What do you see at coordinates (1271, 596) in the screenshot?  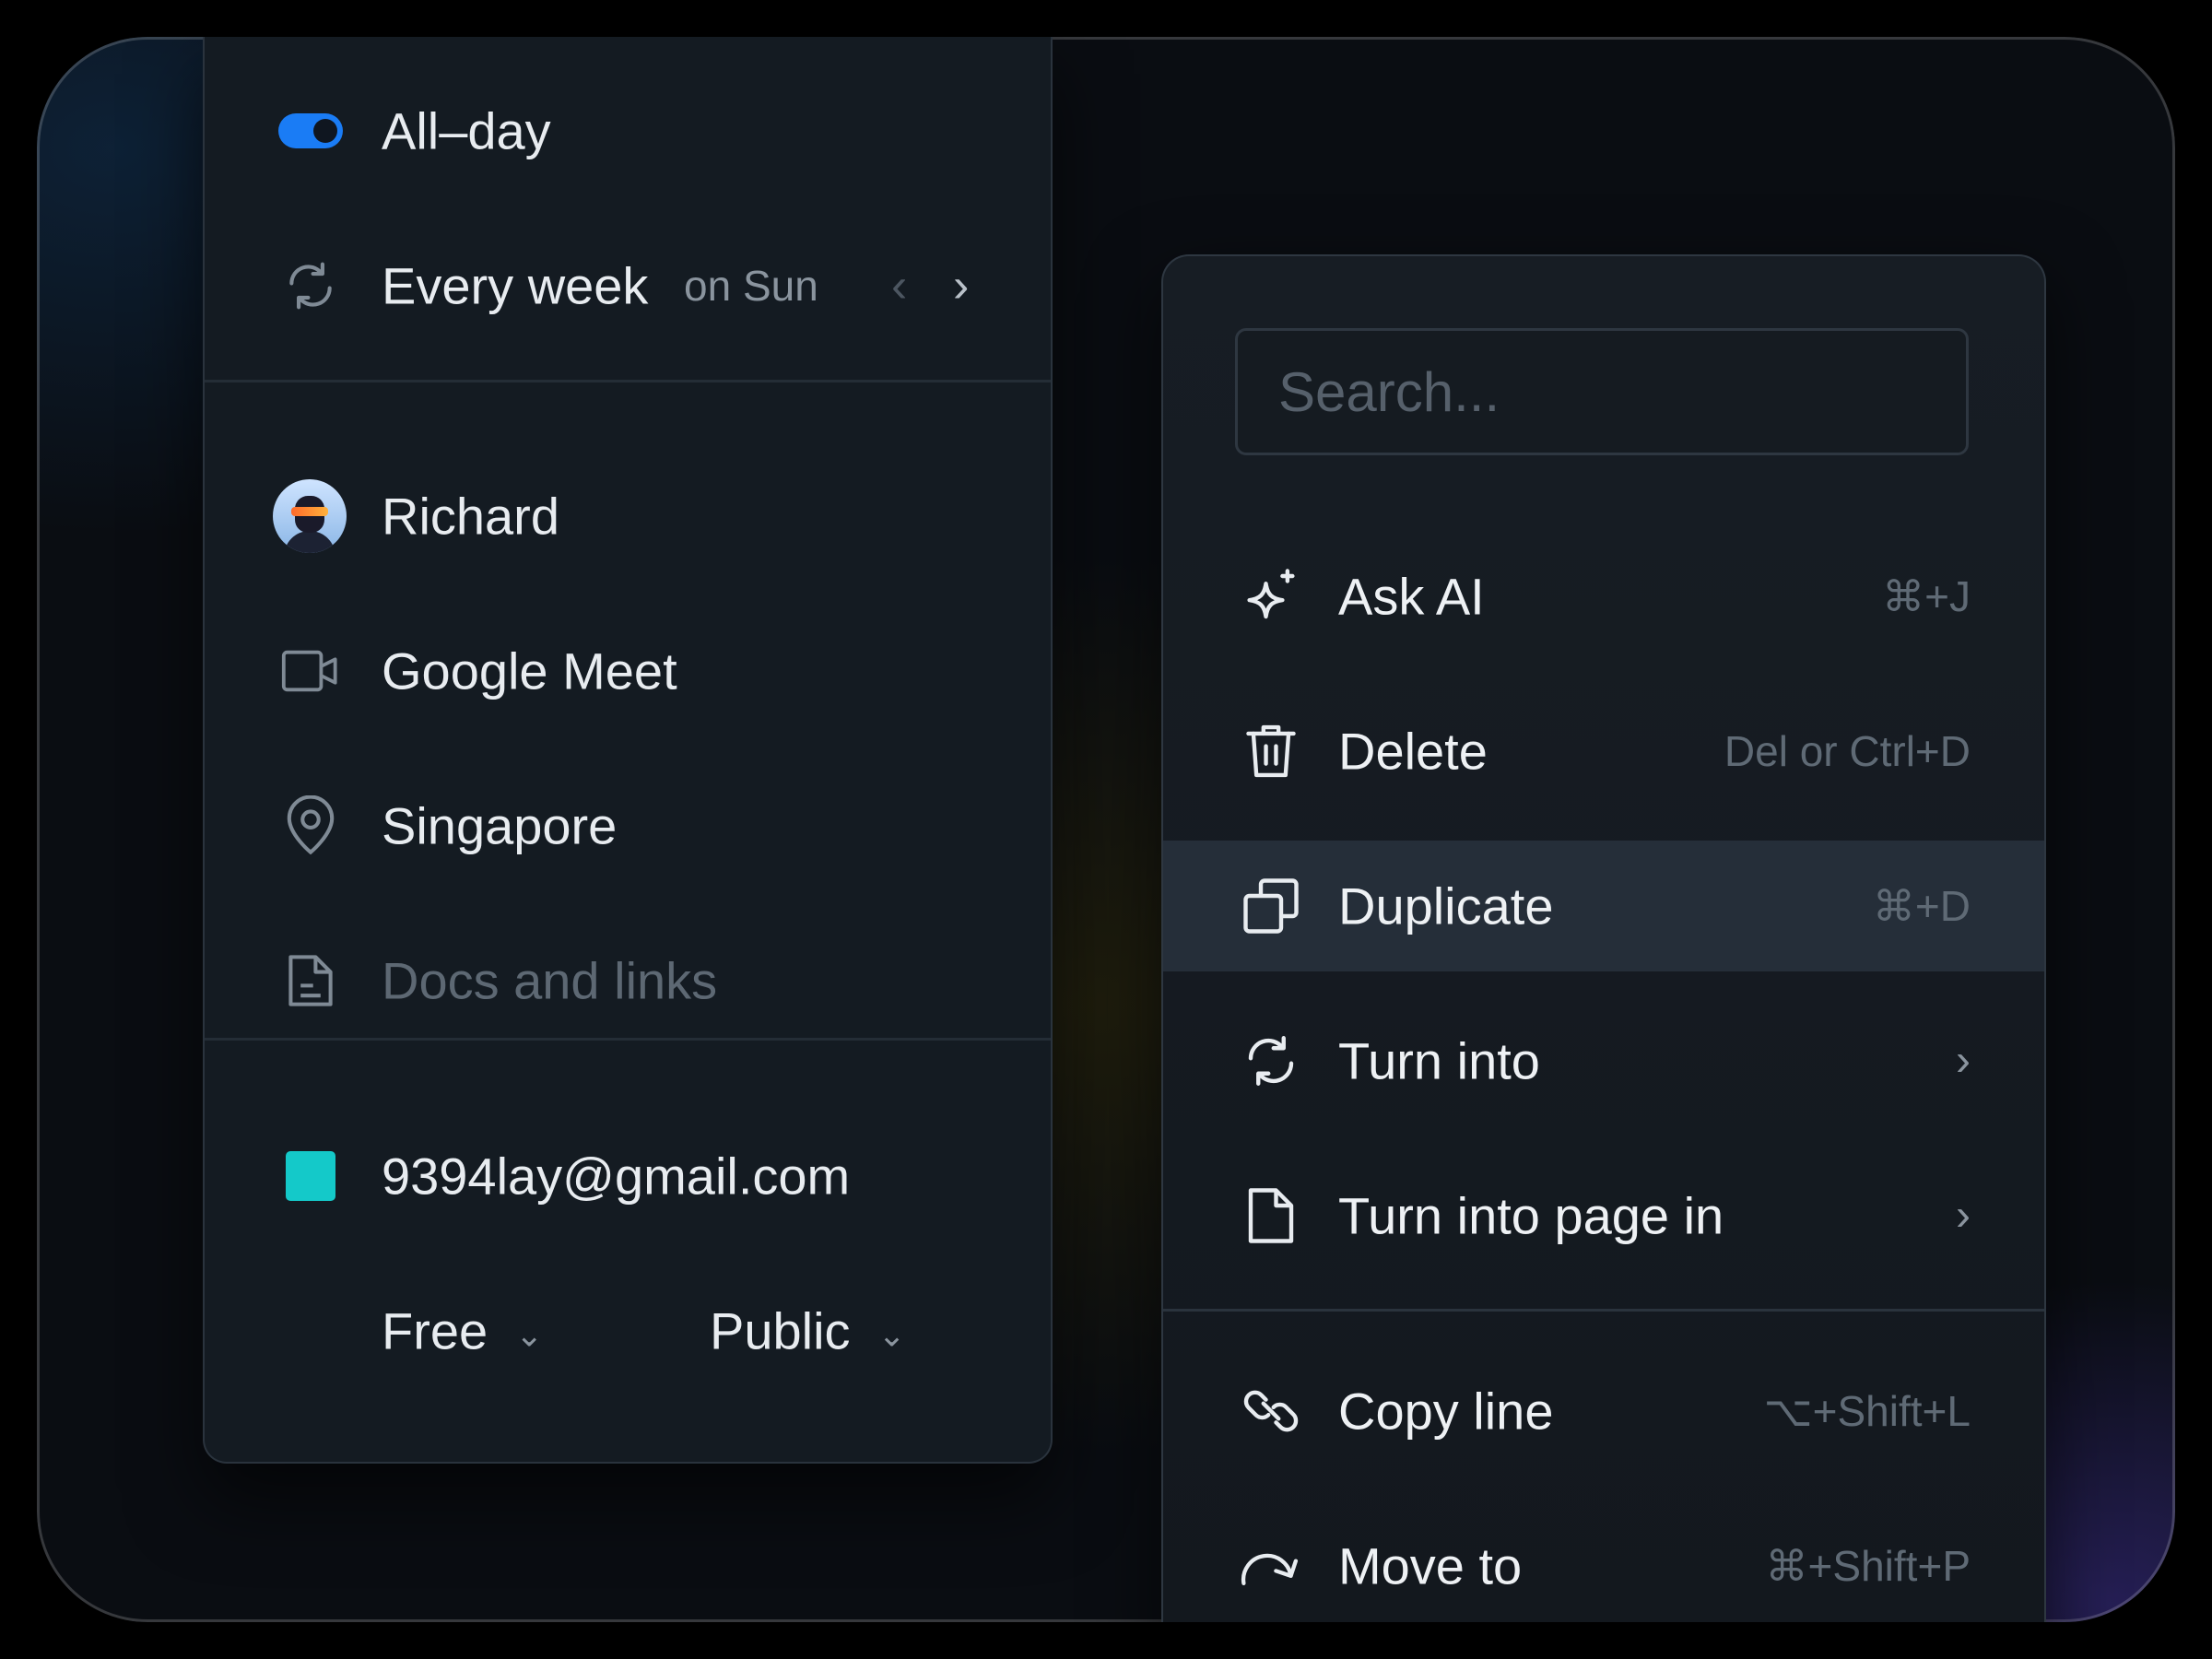 I see `sparkle-icon` at bounding box center [1271, 596].